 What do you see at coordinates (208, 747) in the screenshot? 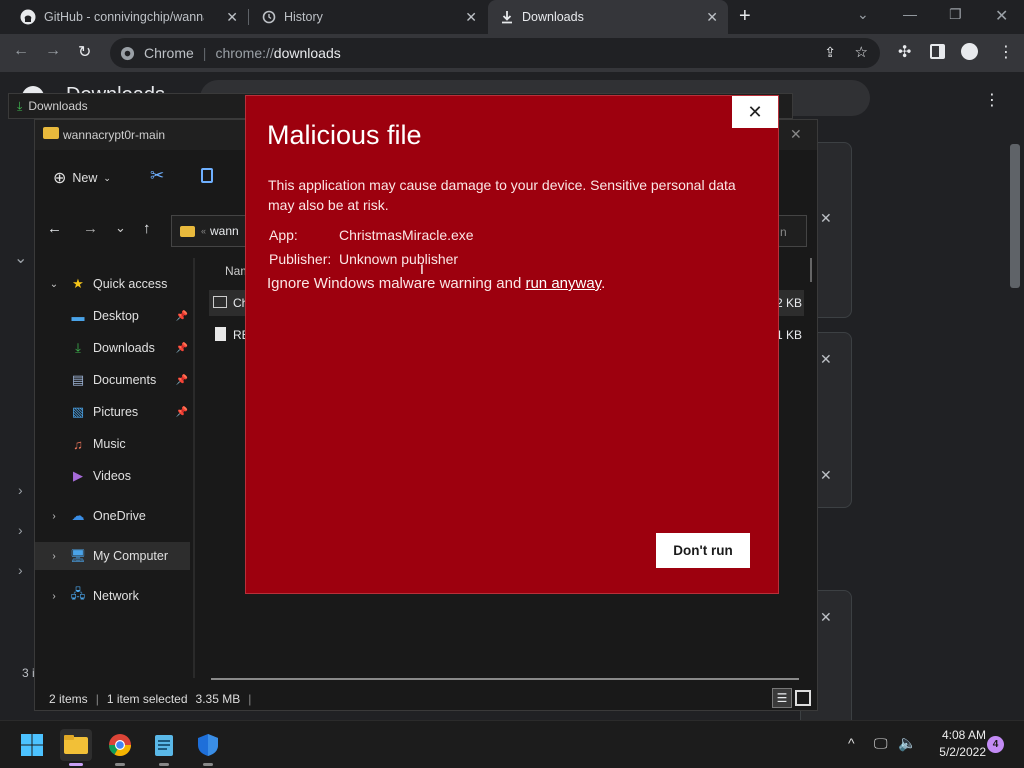
I see `security-shield-taskbar-icon` at bounding box center [208, 747].